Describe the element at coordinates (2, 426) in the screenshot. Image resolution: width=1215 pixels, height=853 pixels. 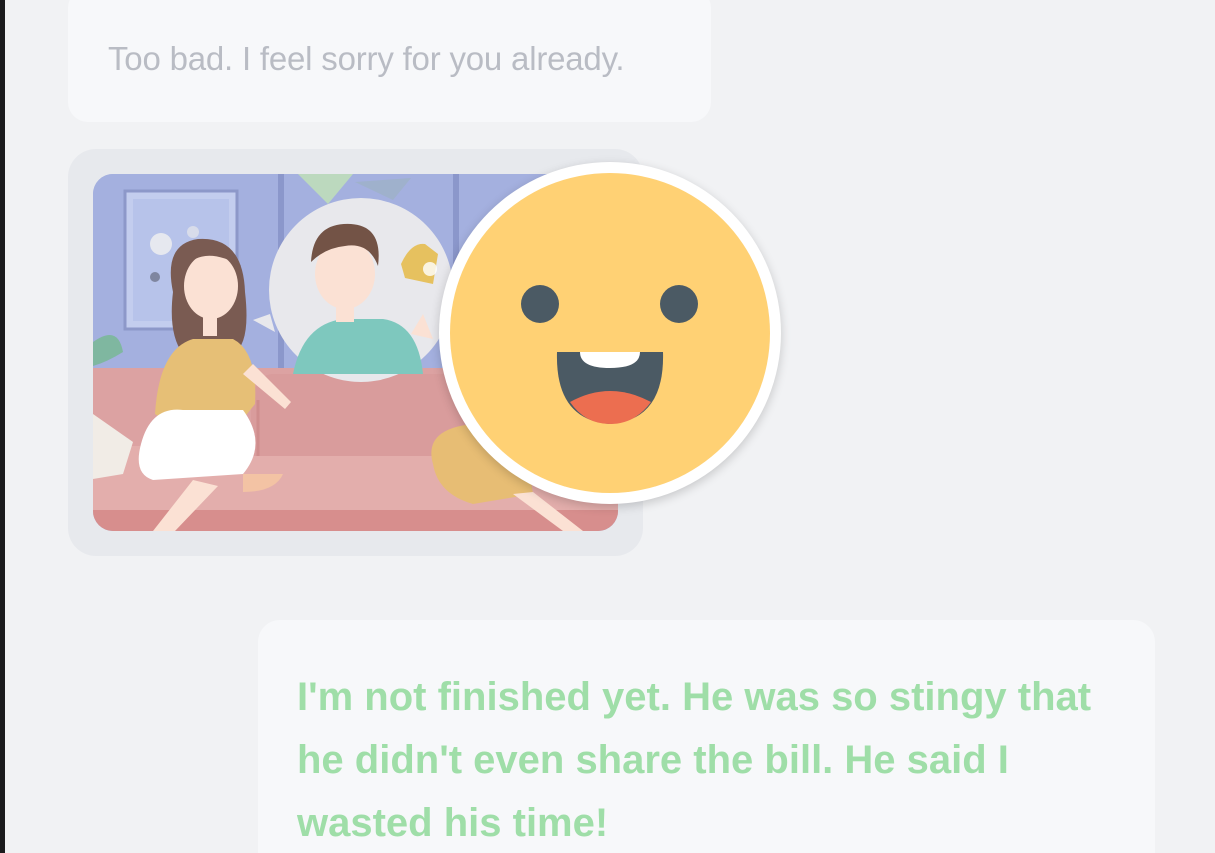
I see `screen-edge` at that location.